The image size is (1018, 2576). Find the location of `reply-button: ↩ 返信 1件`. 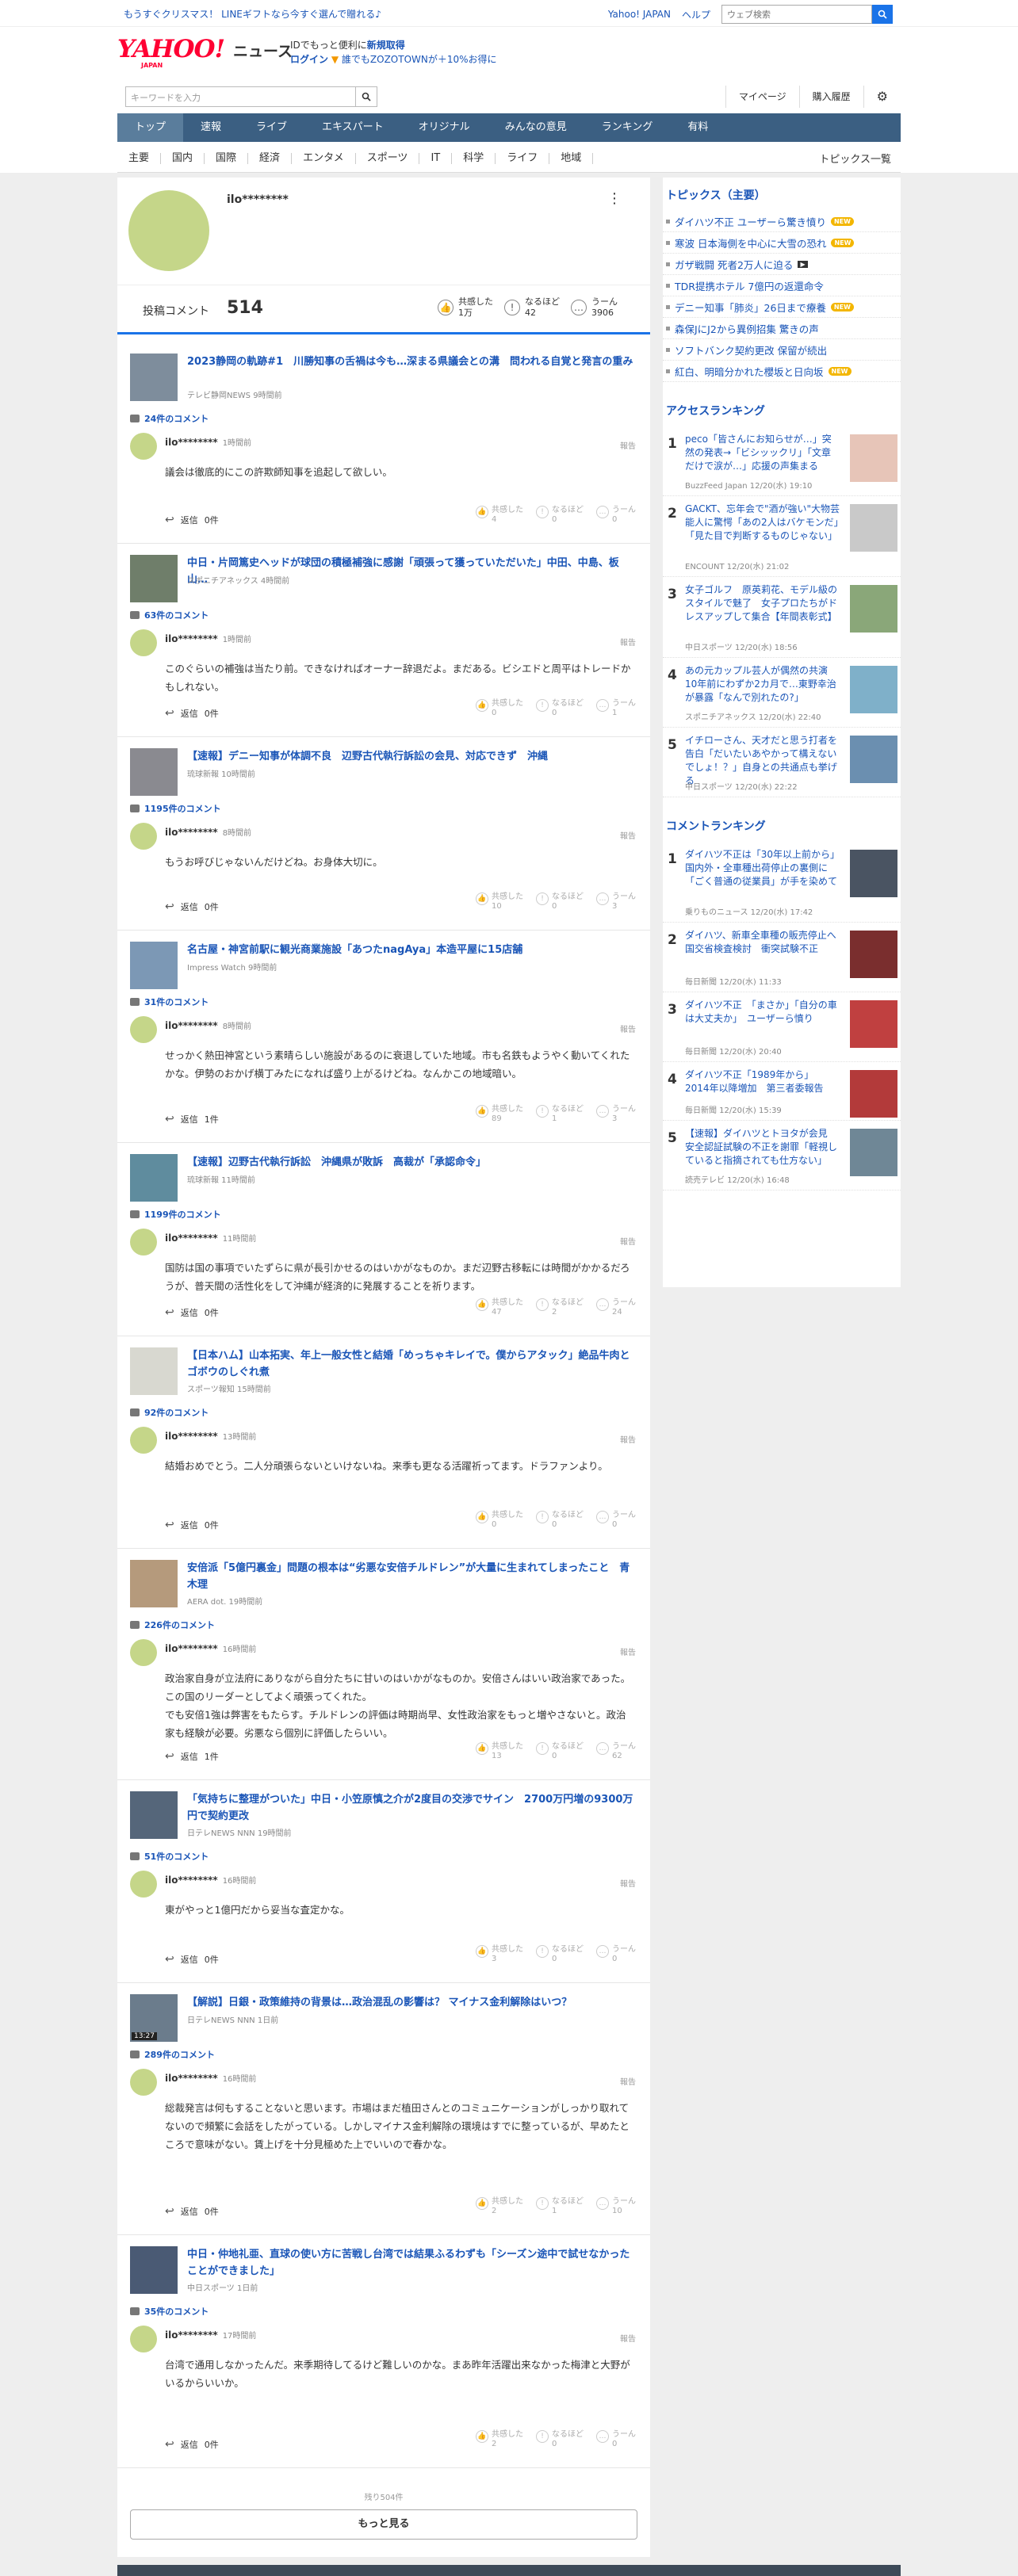

reply-button: ↩ 返信 1件 is located at coordinates (192, 1119).